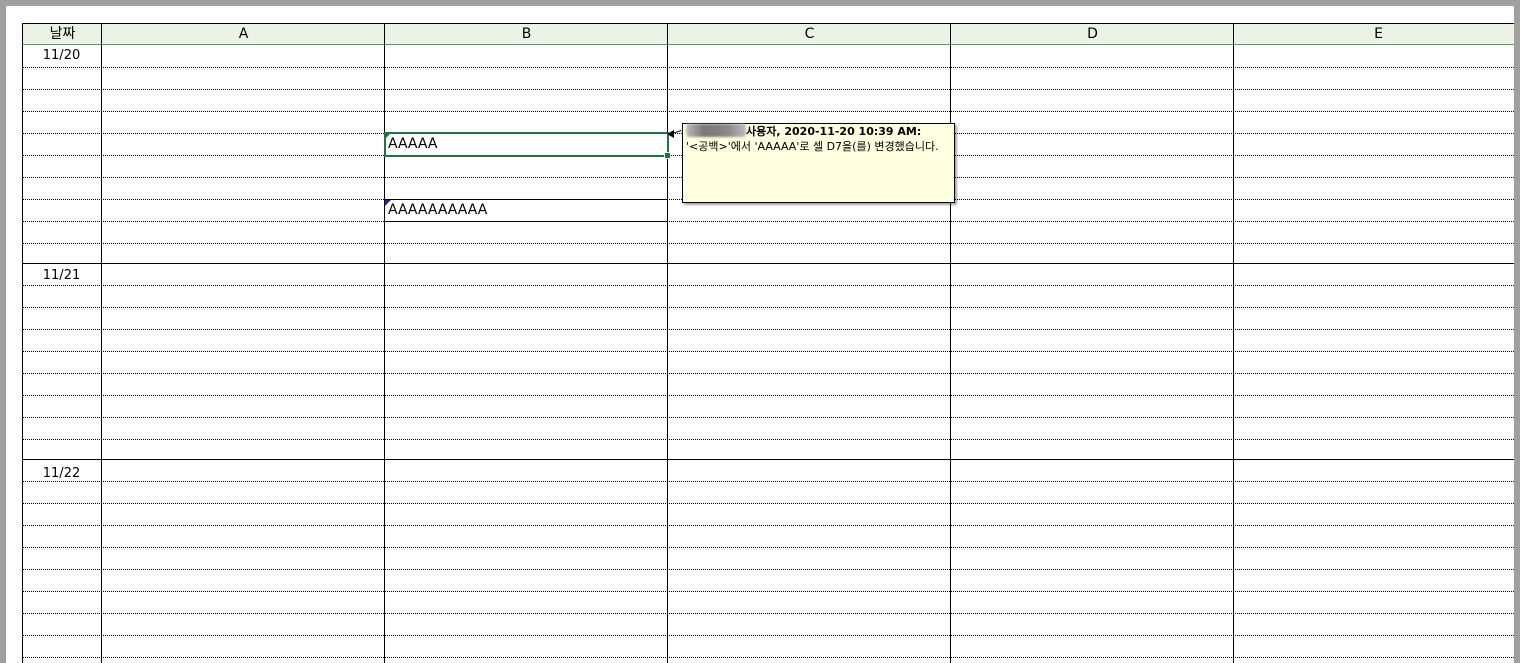 The width and height of the screenshot is (1520, 663). Describe the element at coordinates (716, 130) in the screenshot. I see `redacted-username` at that location.